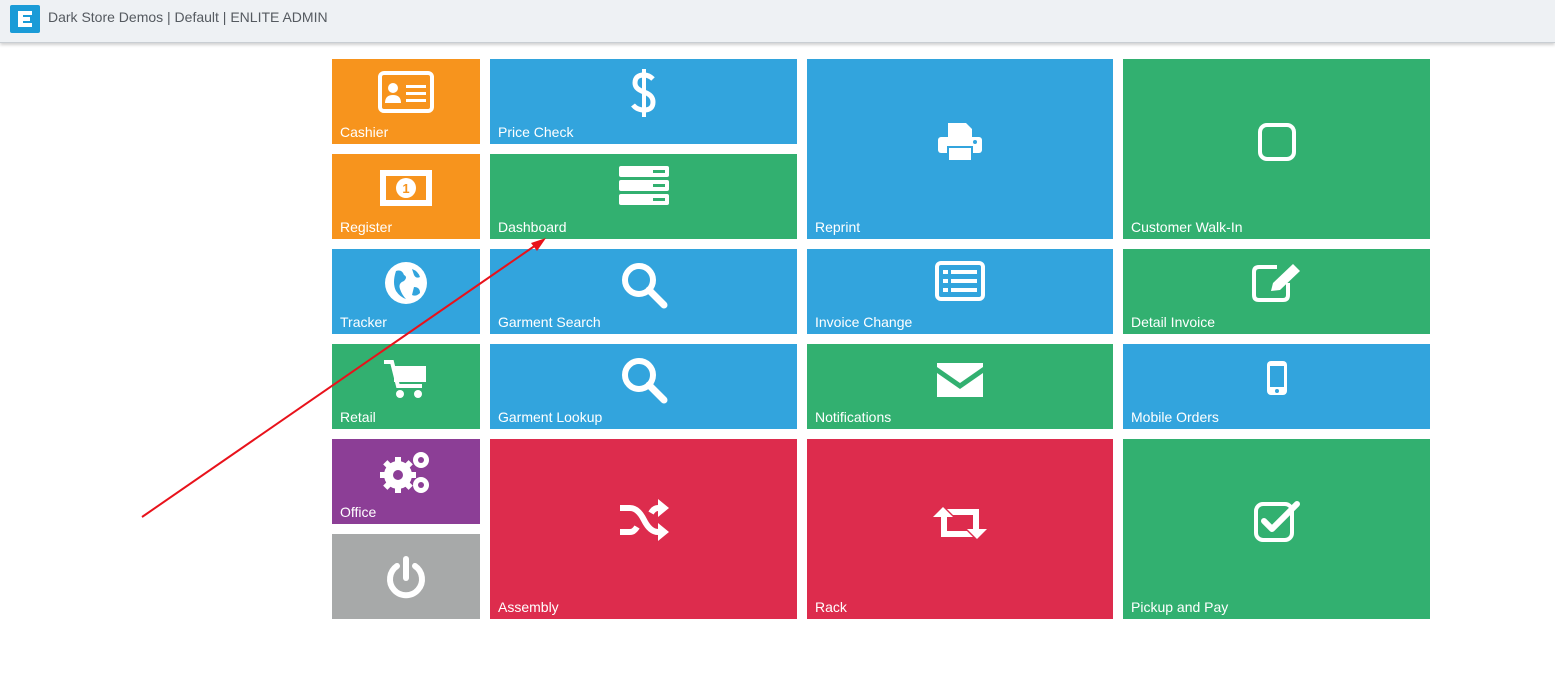  I want to click on envelope-icon, so click(960, 381).